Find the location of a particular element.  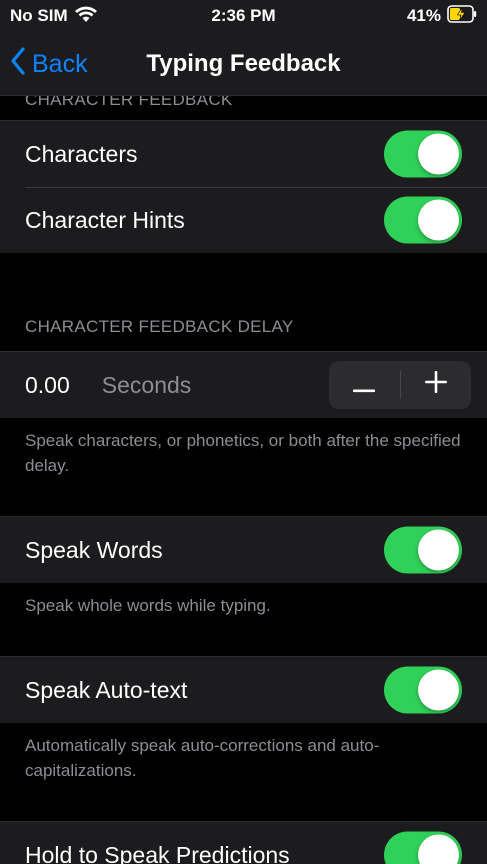

wifi-icon is located at coordinates (86, 16).